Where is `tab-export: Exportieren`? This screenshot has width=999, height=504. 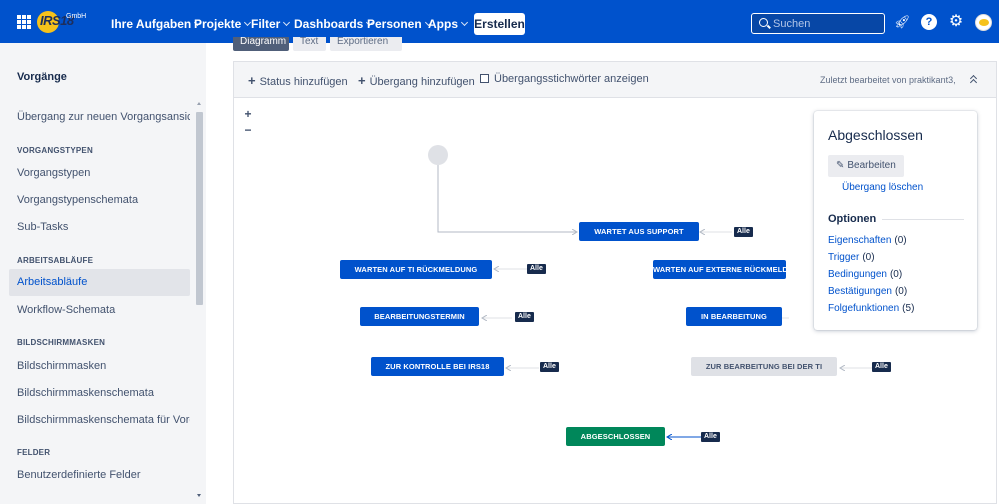
tab-export: Exportieren is located at coordinates (366, 44).